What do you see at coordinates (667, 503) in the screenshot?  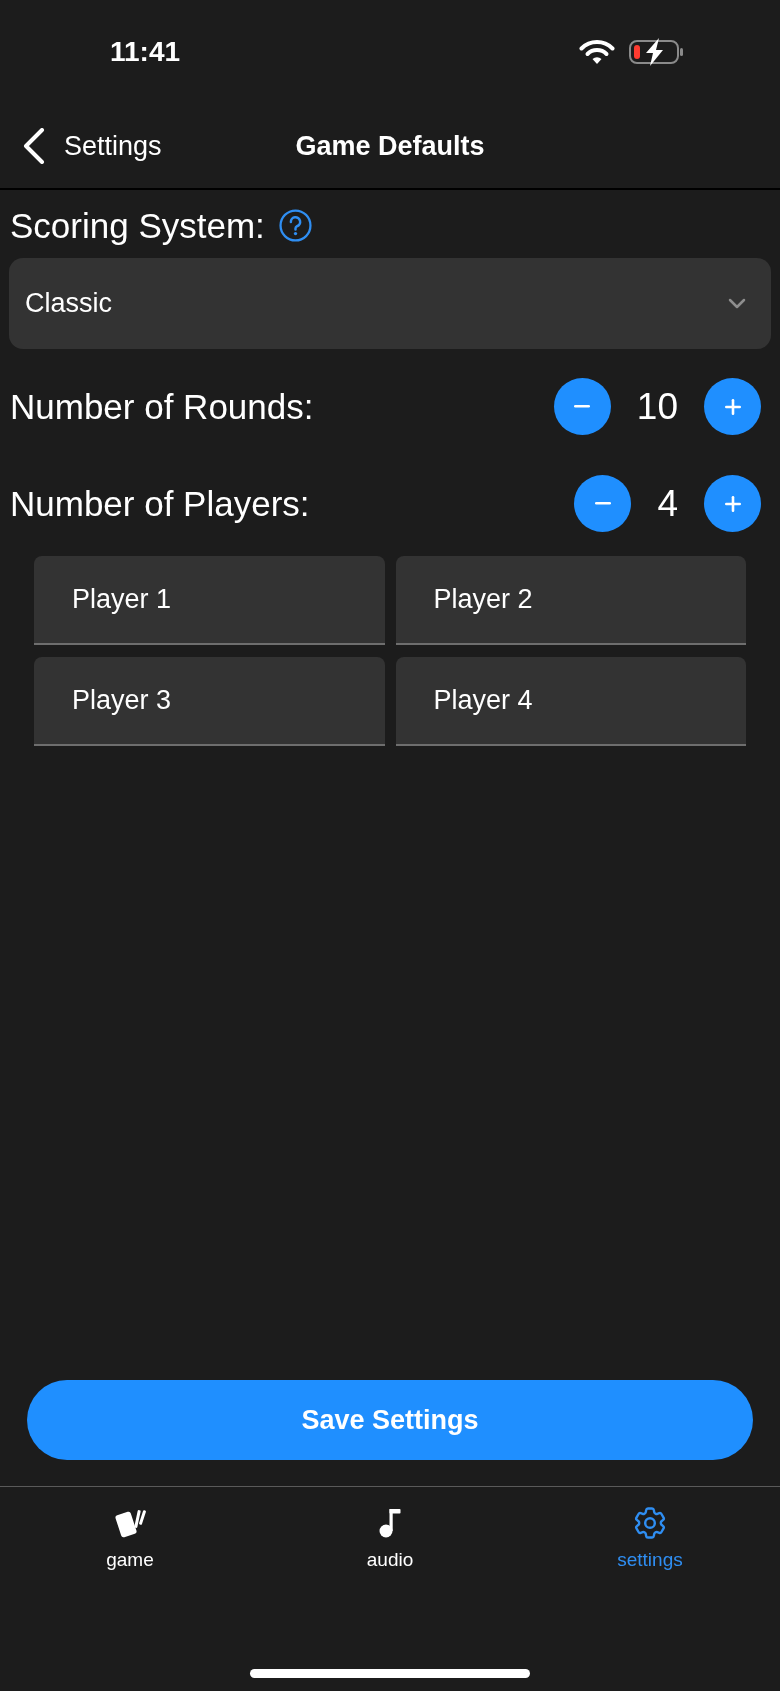 I see `stepper-value: 4` at bounding box center [667, 503].